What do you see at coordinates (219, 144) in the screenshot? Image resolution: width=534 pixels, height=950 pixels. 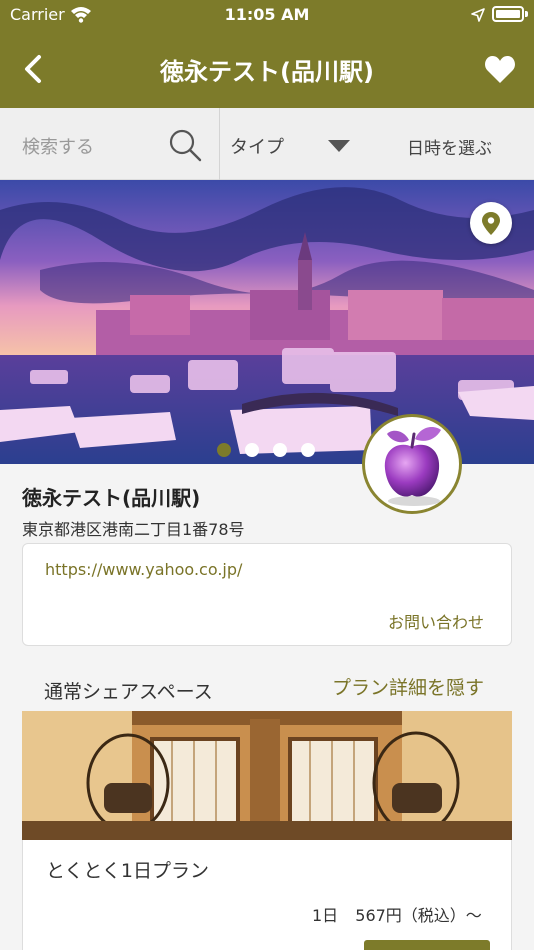 I see `search-divider` at bounding box center [219, 144].